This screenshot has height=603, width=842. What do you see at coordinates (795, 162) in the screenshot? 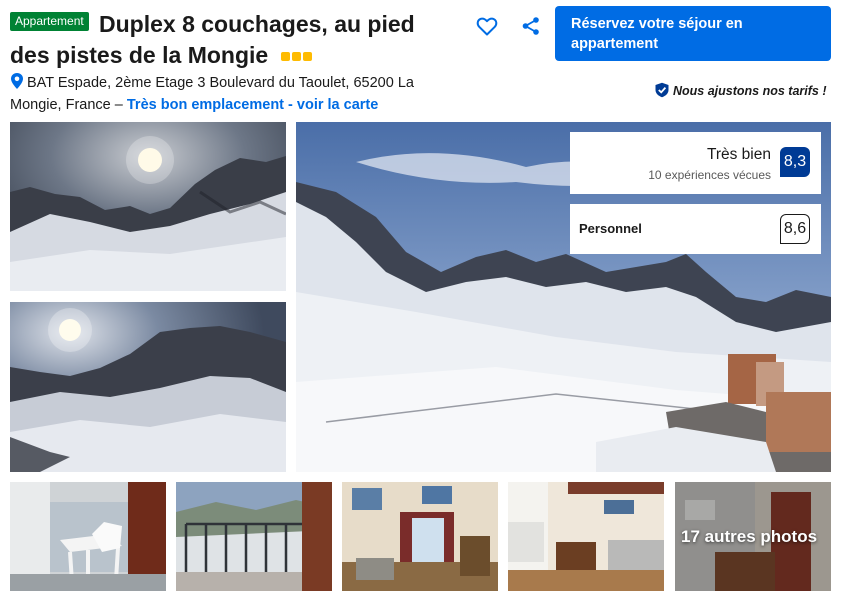
I see `review-score-badge: 8,3` at bounding box center [795, 162].